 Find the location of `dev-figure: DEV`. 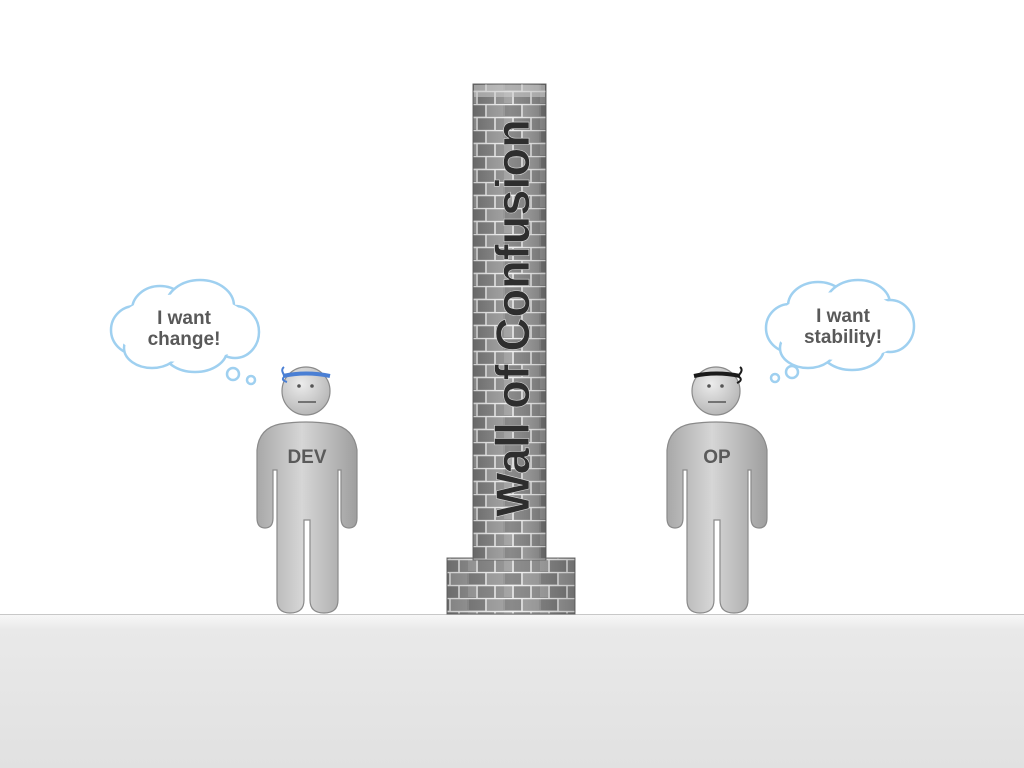

dev-figure: DEV is located at coordinates (307, 490).